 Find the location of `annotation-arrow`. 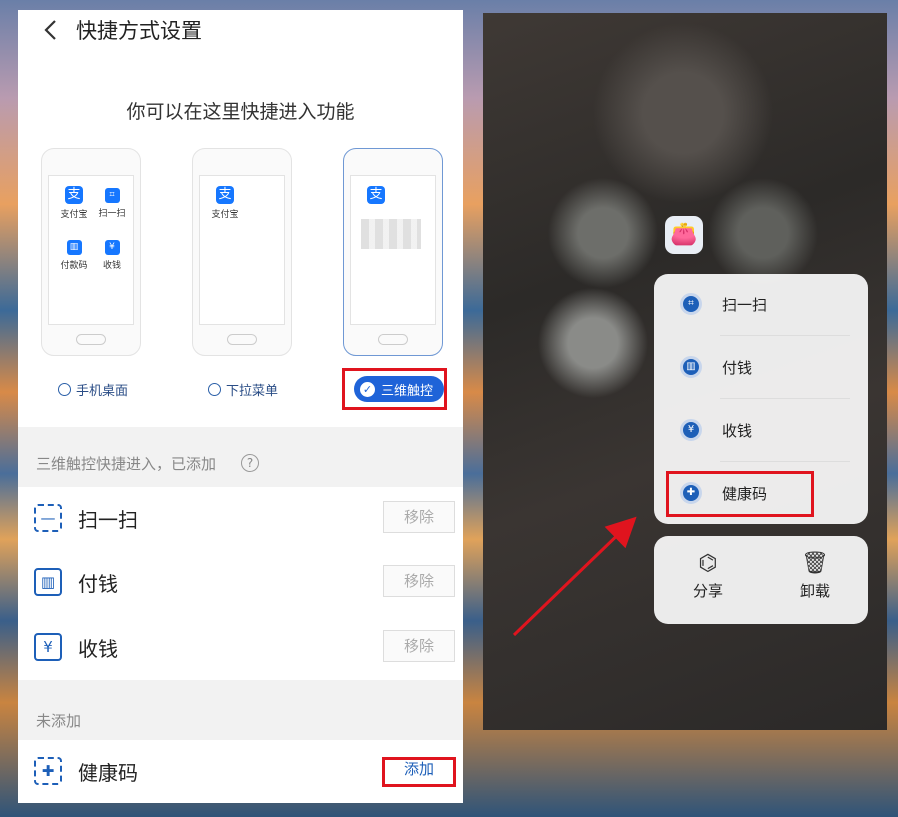

annotation-arrow is located at coordinates (574, 576).